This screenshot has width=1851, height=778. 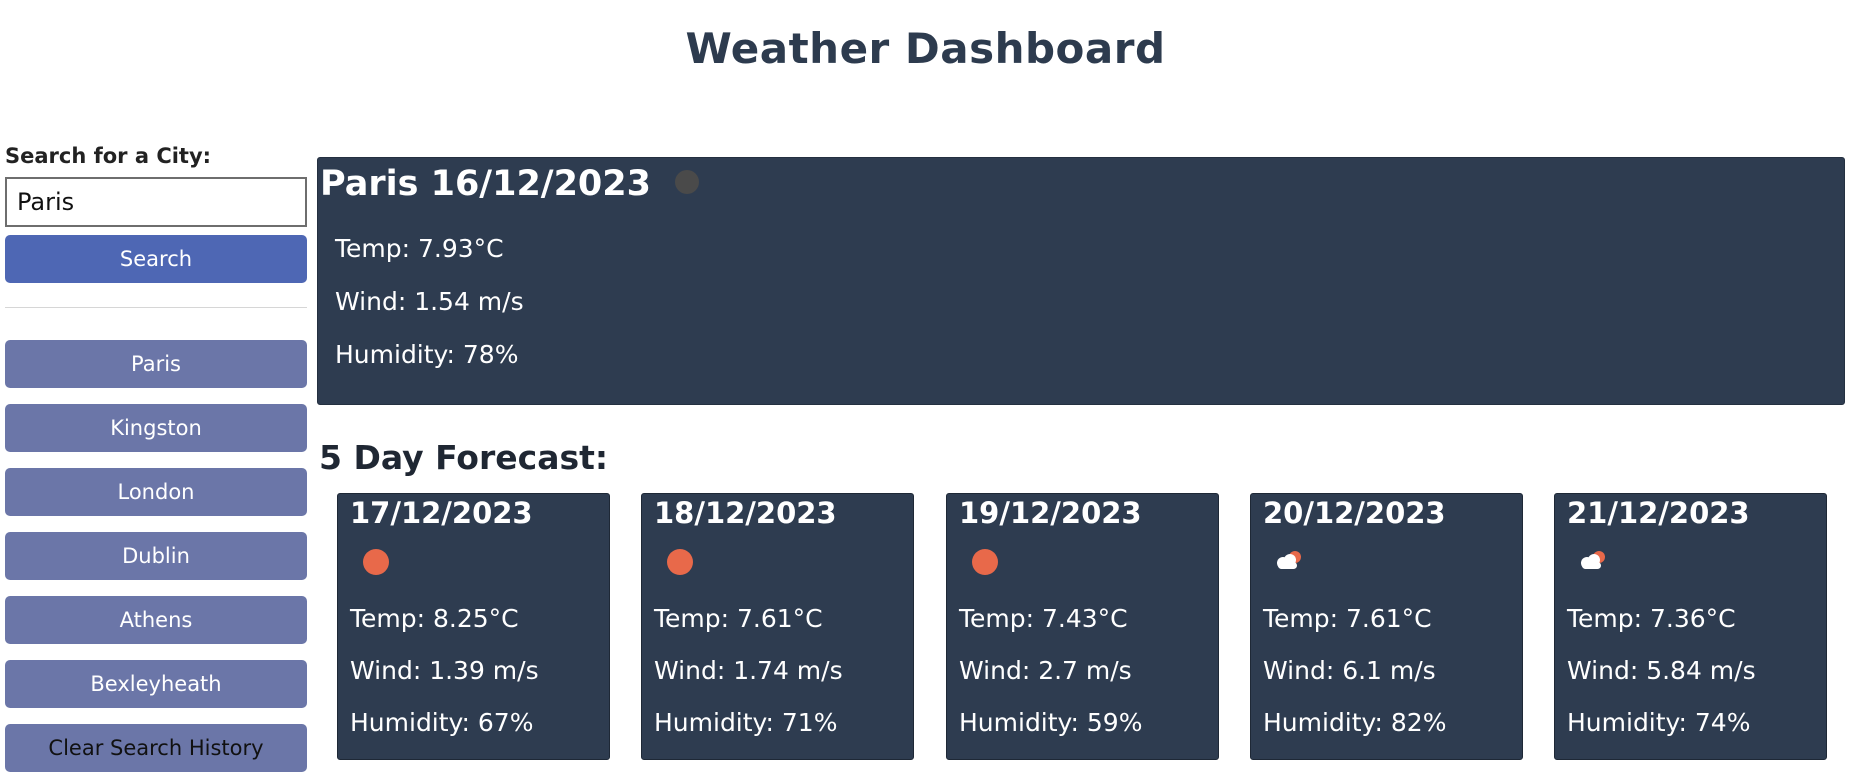 I want to click on forecast-temp: Temp: 8.25°C, so click(x=434, y=618).